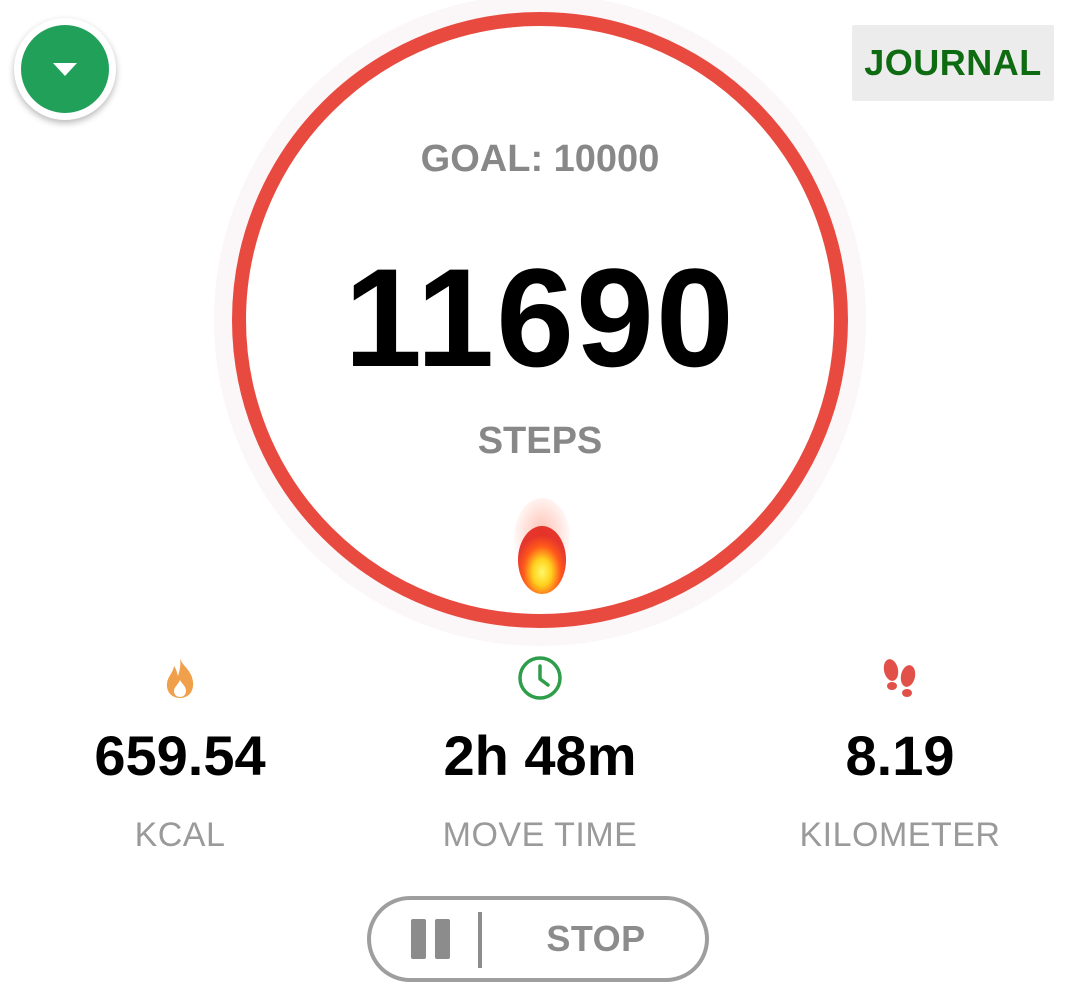 This screenshot has width=1080, height=1000. I want to click on stop-button: STOP, so click(596, 939).